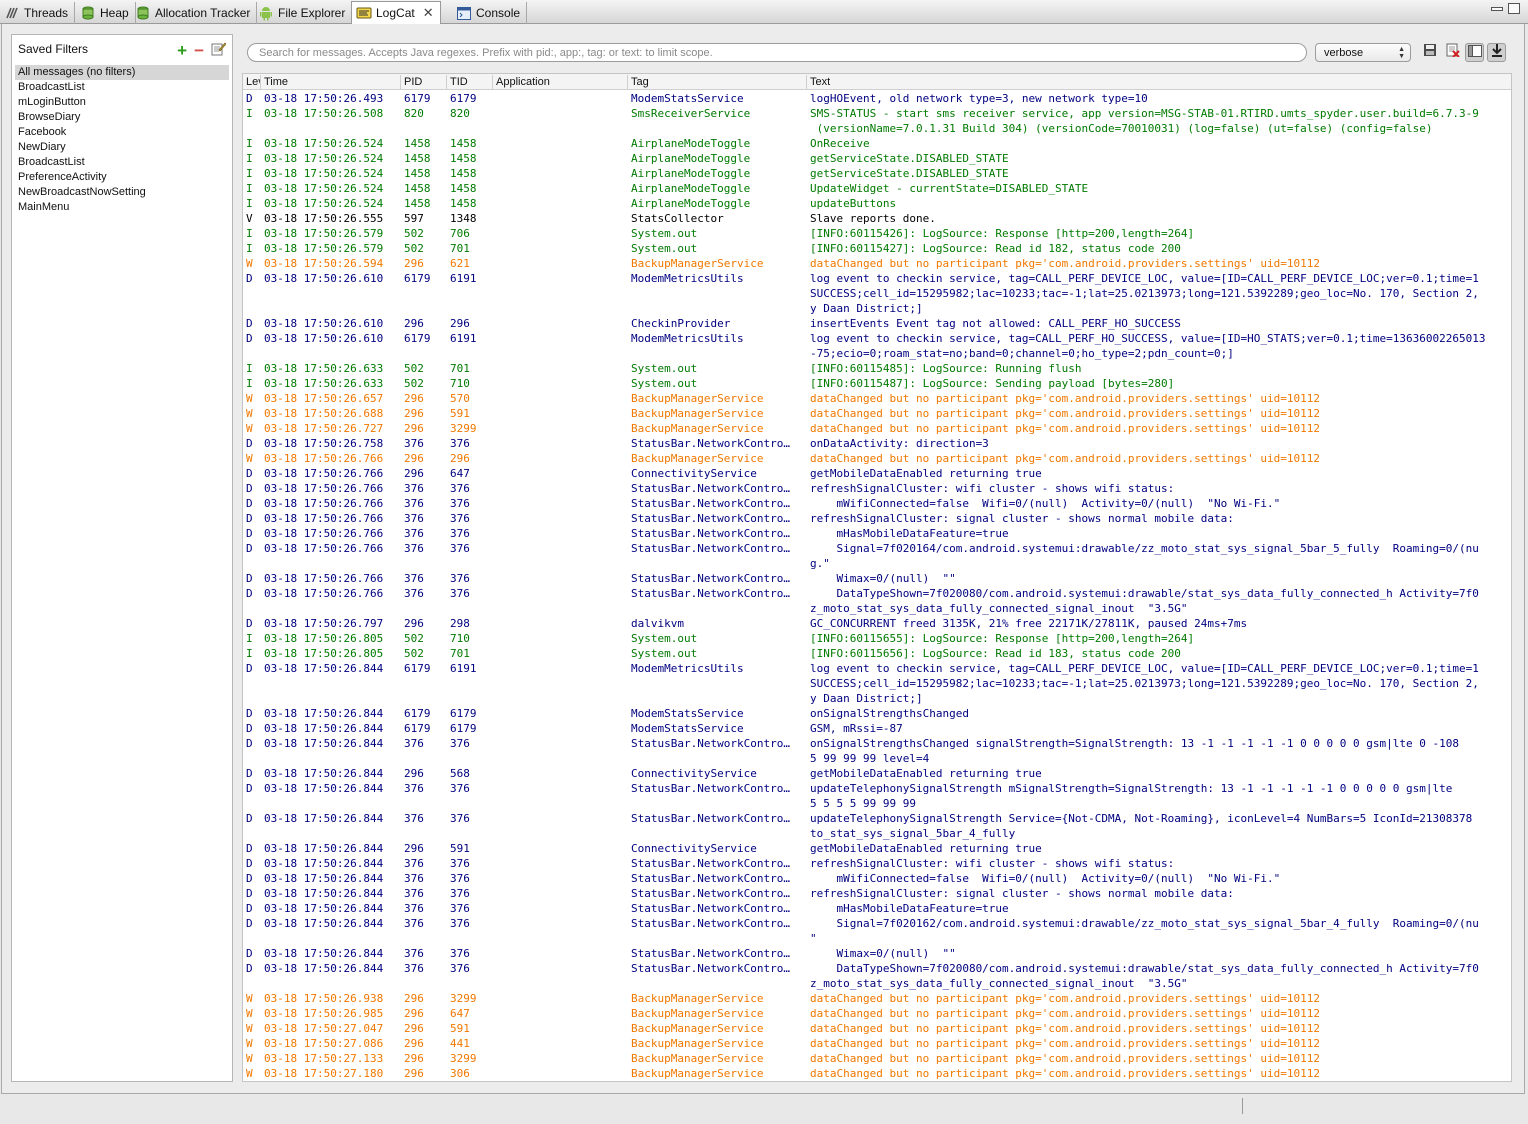 Image resolution: width=1528 pixels, height=1124 pixels. Describe the element at coordinates (490, 13) in the screenshot. I see `tab-console: Console` at that location.